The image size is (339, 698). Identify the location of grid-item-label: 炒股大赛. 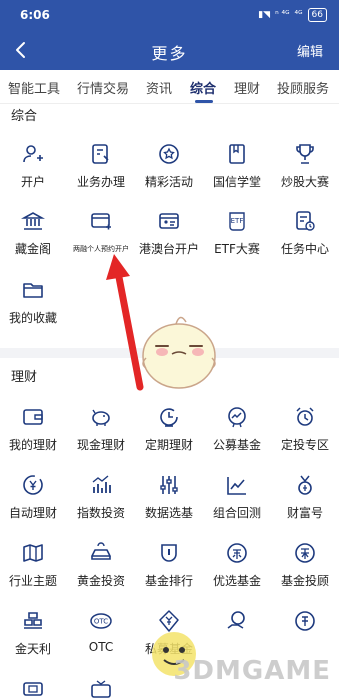
(304, 182).